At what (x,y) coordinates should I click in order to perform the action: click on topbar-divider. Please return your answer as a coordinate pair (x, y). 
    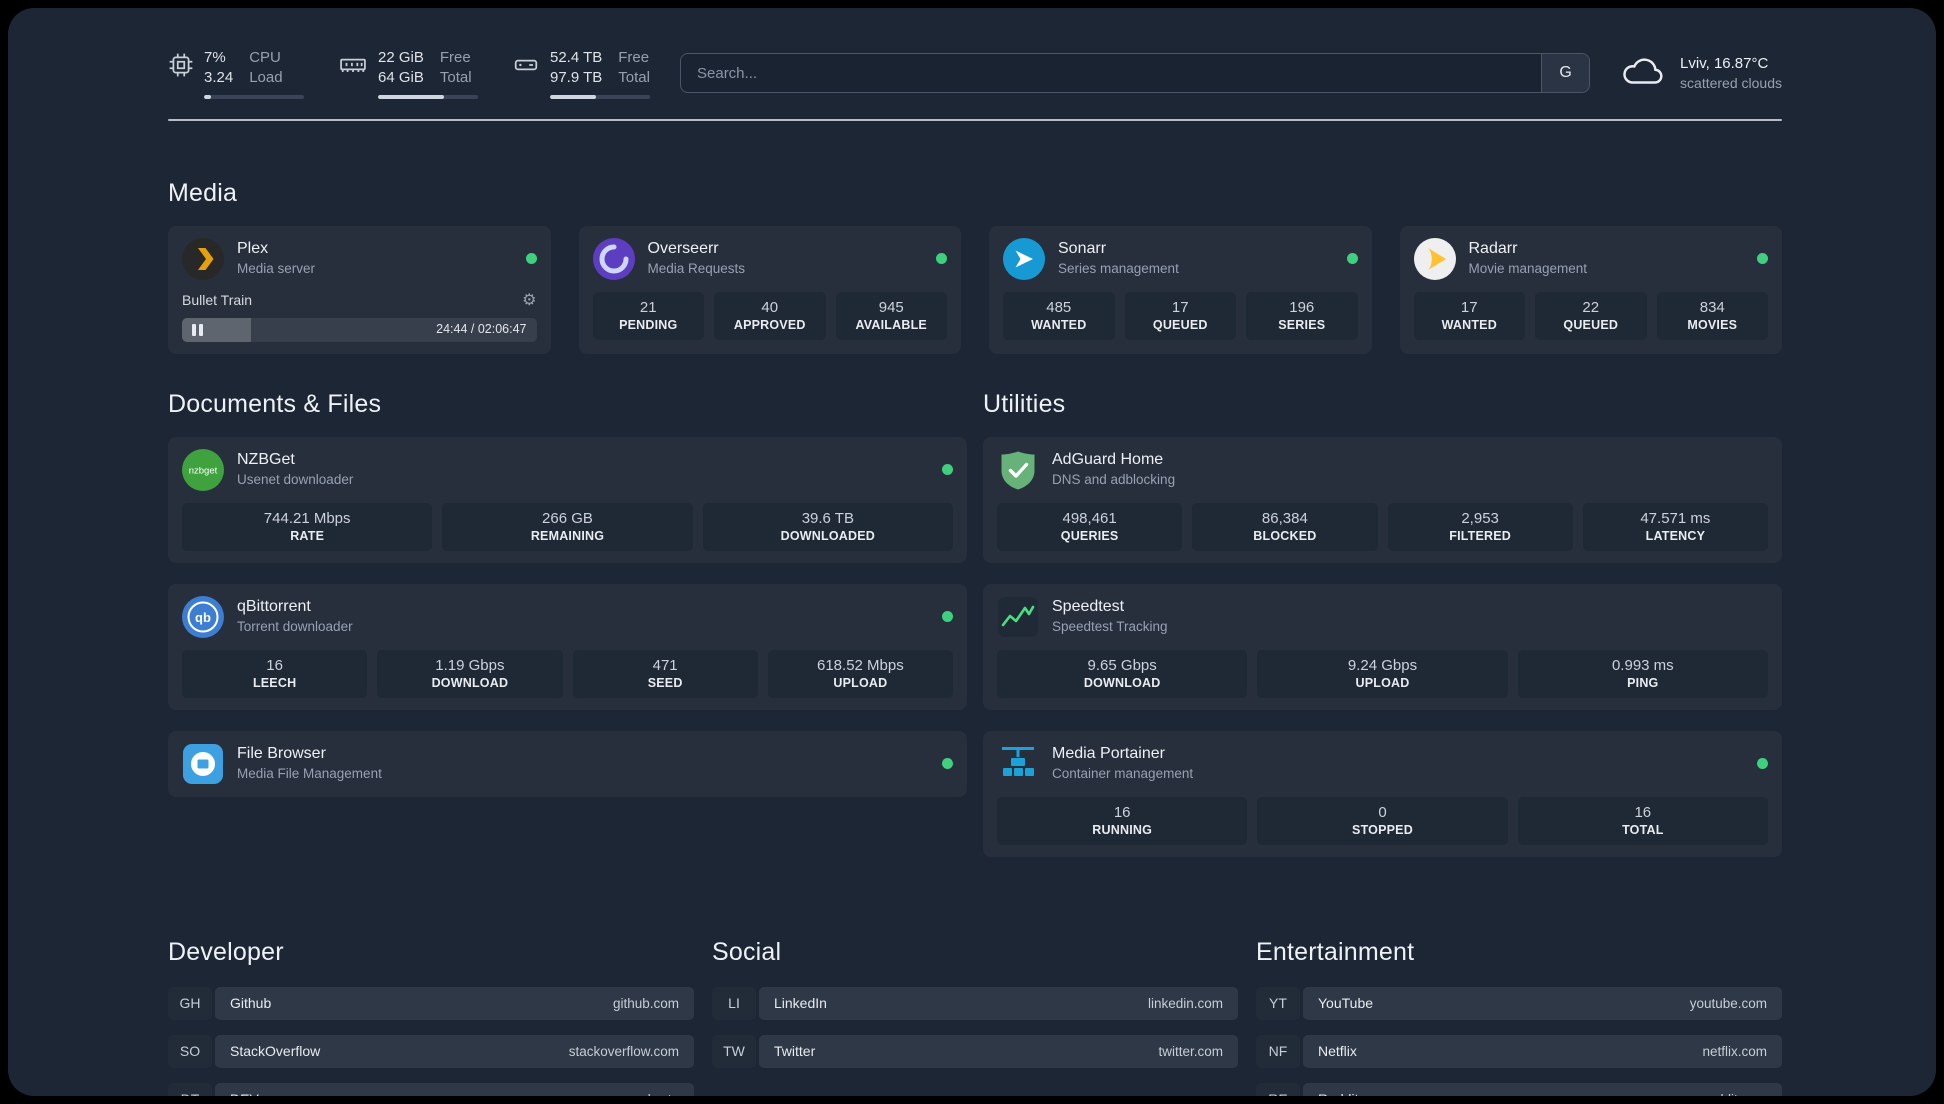
    Looking at the image, I should click on (975, 119).